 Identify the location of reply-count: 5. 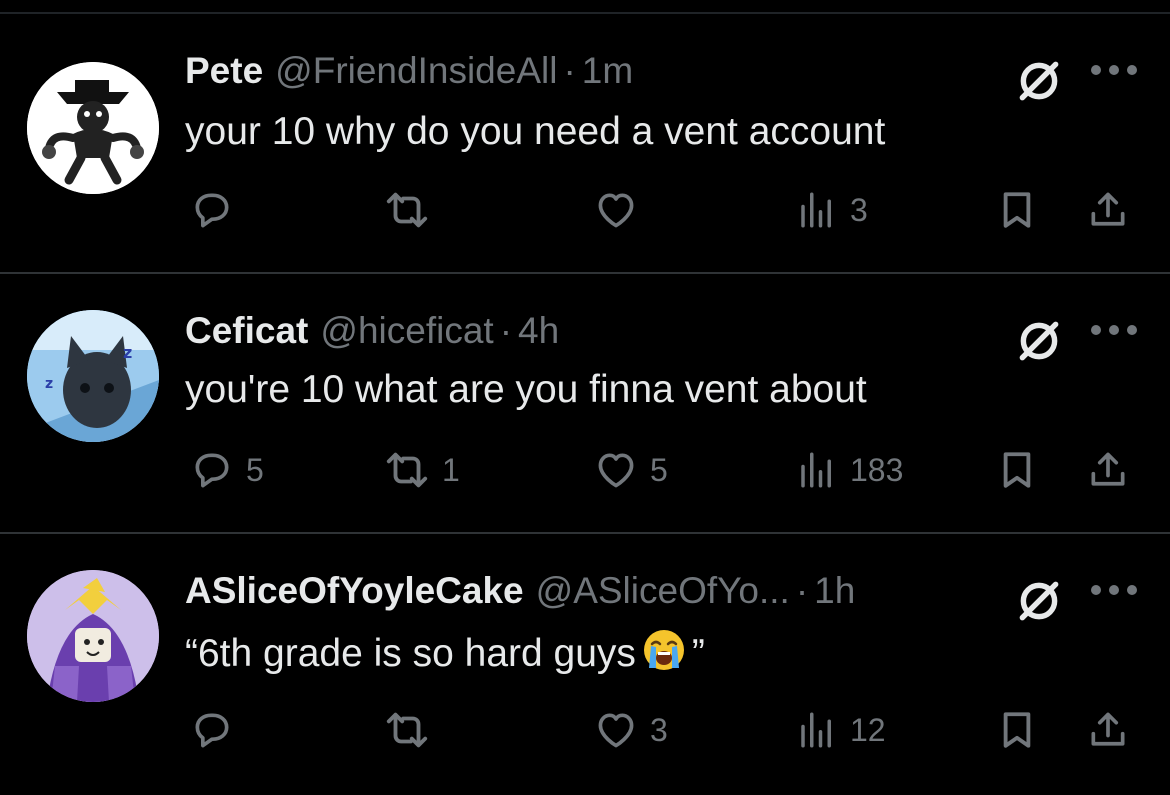
(255, 469).